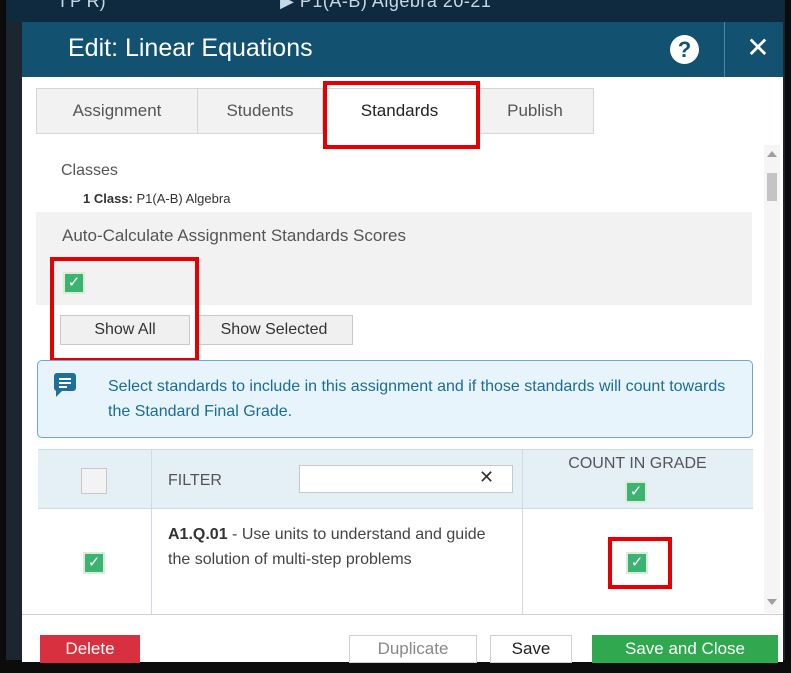  I want to click on save-and-close-button: Save and Close, so click(685, 649).